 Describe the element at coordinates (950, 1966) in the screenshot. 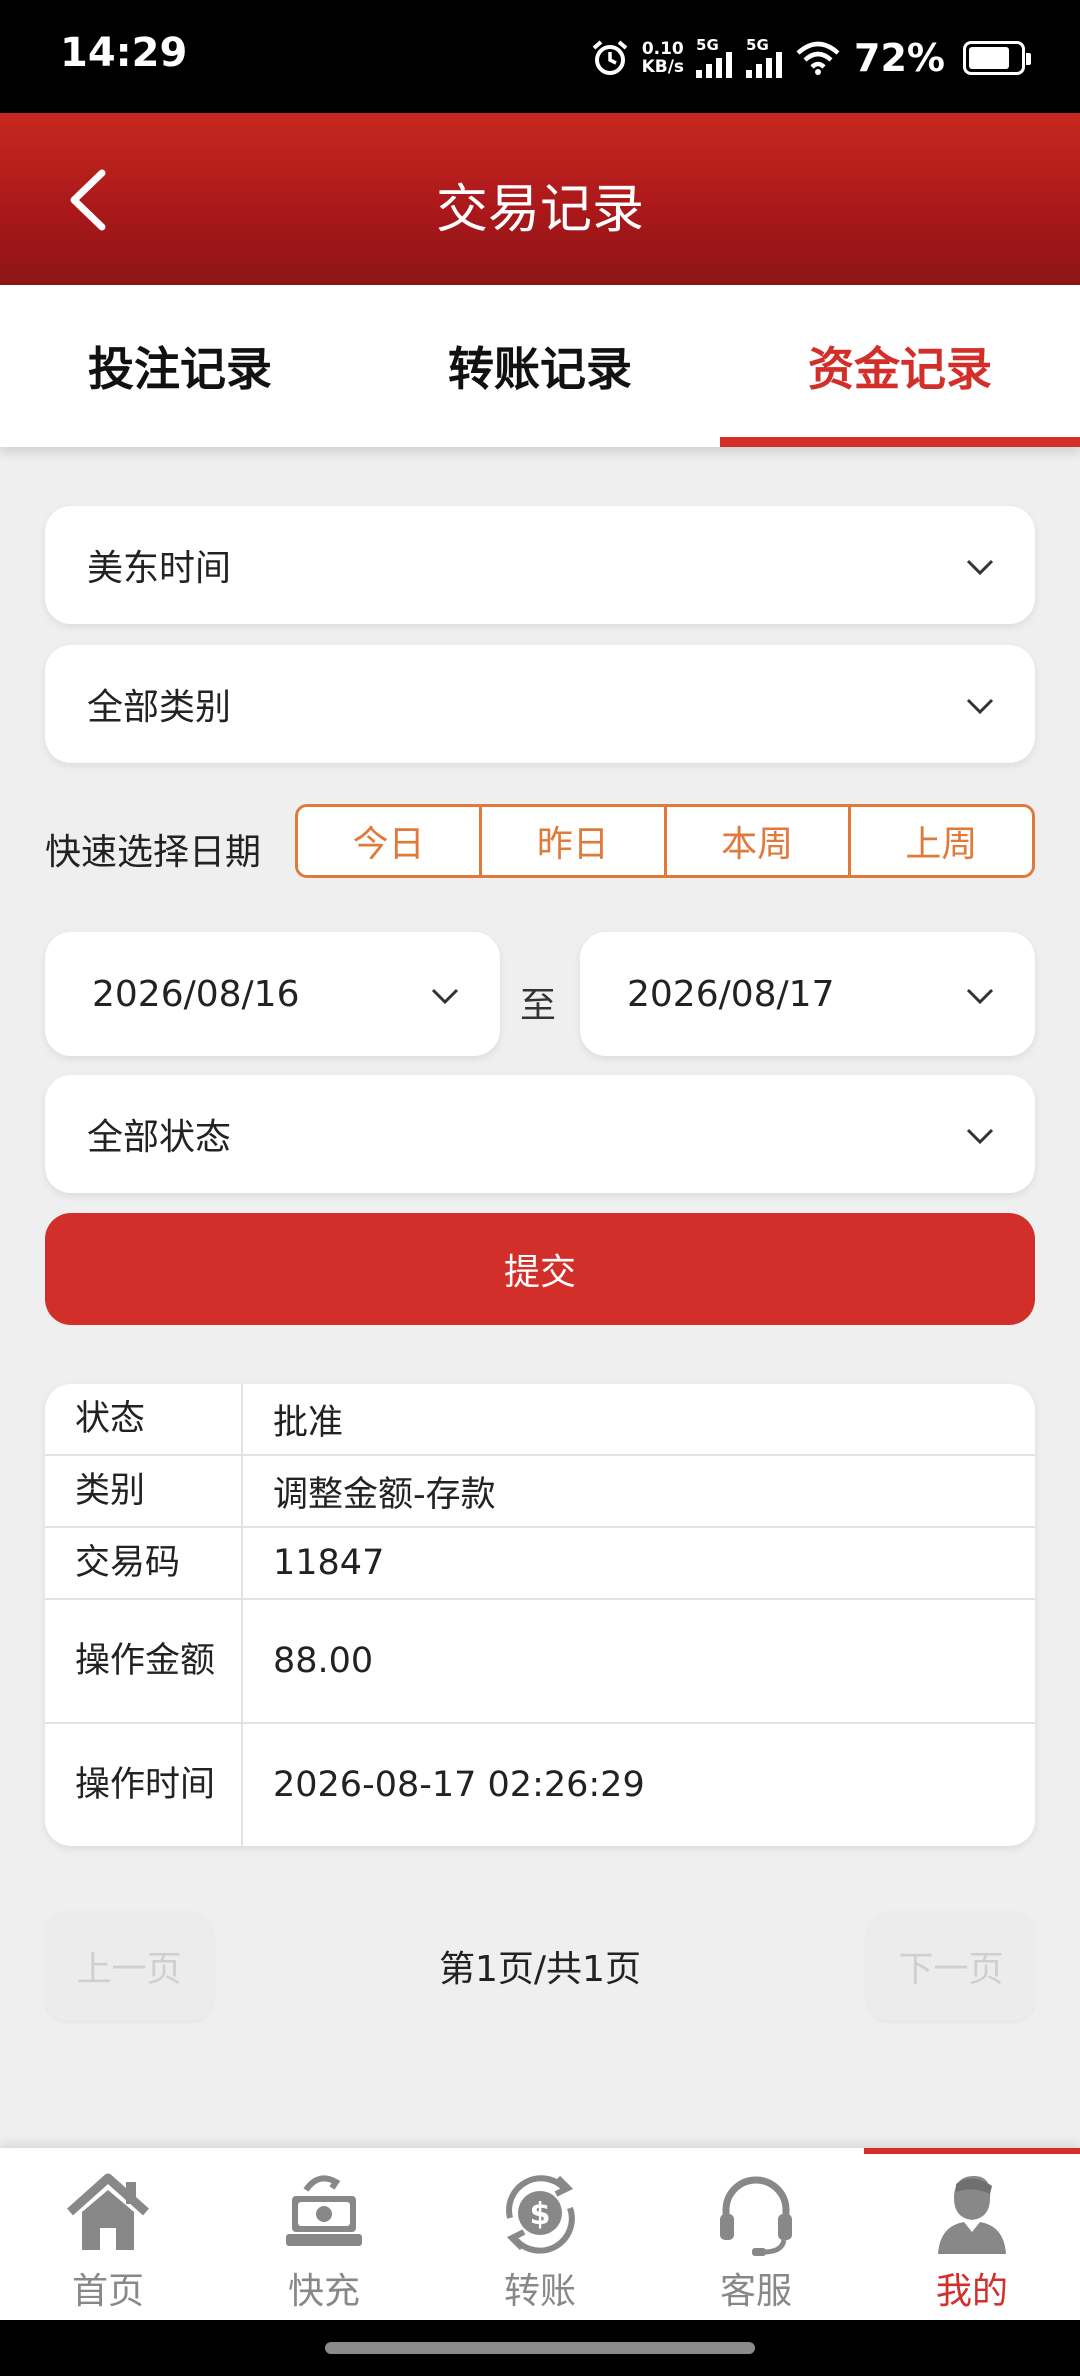

I see `next-page-button: 下一页` at that location.